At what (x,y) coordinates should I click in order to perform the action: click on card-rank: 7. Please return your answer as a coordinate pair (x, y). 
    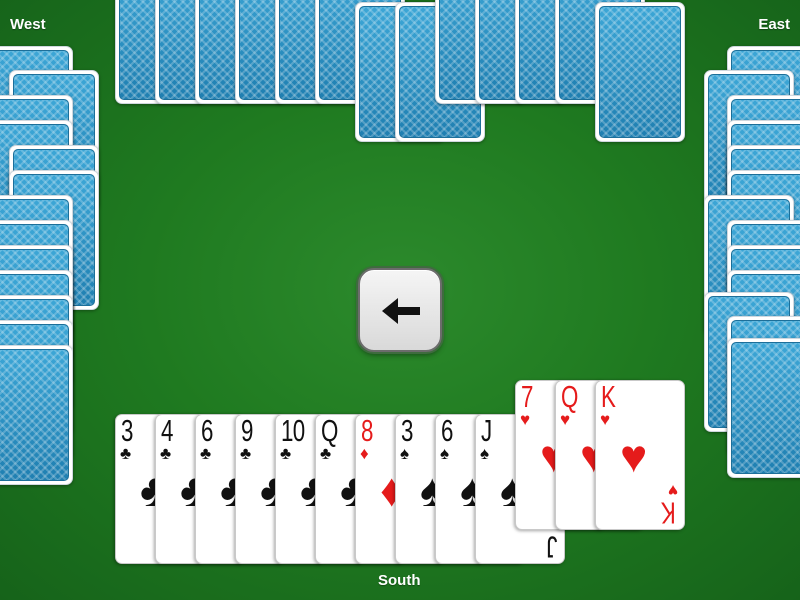
    Looking at the image, I should click on (527, 397).